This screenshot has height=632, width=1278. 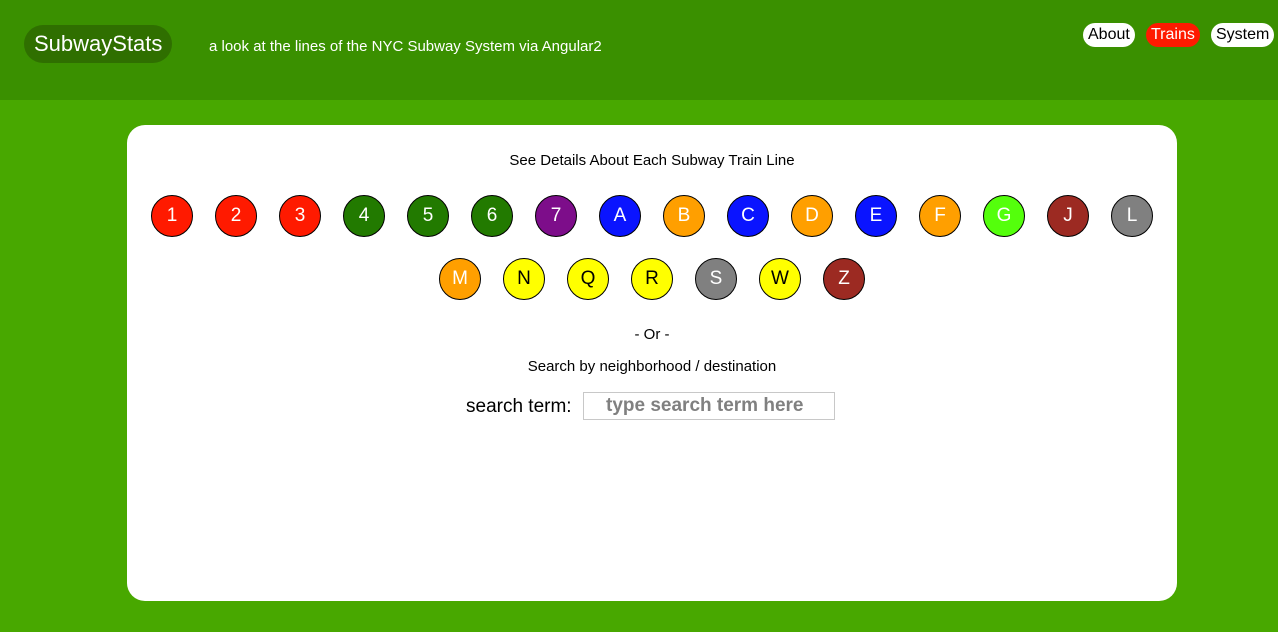 What do you see at coordinates (460, 279) in the screenshot?
I see `train-line-m-button: M` at bounding box center [460, 279].